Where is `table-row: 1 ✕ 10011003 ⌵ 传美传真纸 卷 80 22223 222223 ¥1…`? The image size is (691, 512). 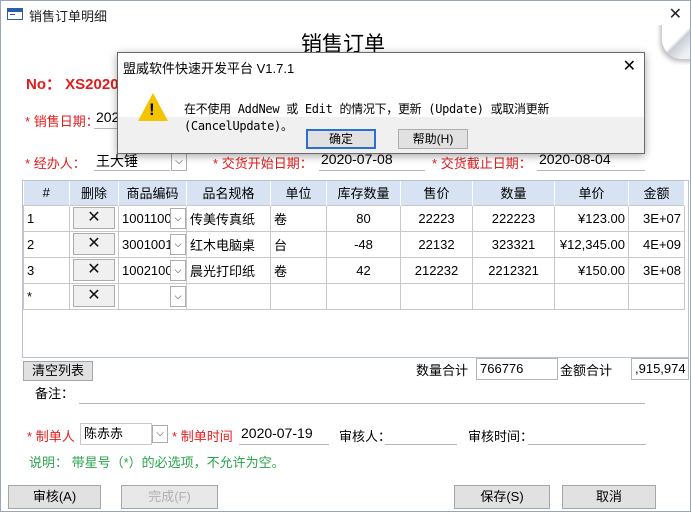
table-row: 1 ✕ 10011003 ⌵ 传美传真纸 卷 80 22223 222223 ¥1… is located at coordinates (354, 218).